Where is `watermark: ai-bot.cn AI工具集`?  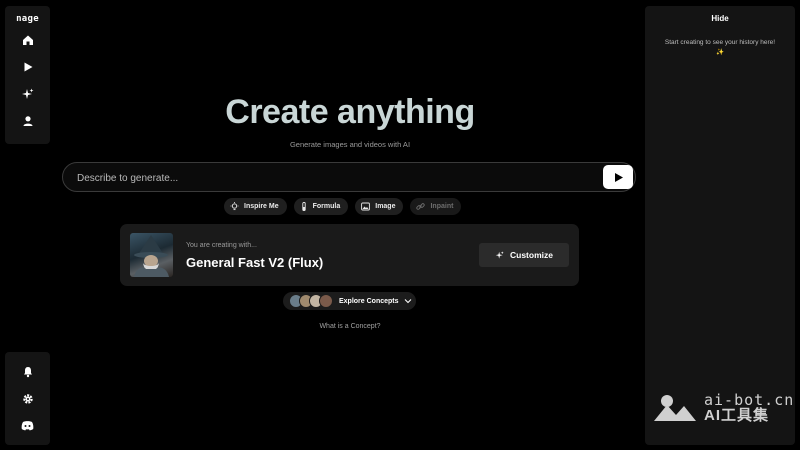
watermark: ai-bot.cn AI工具集 is located at coordinates (723, 408).